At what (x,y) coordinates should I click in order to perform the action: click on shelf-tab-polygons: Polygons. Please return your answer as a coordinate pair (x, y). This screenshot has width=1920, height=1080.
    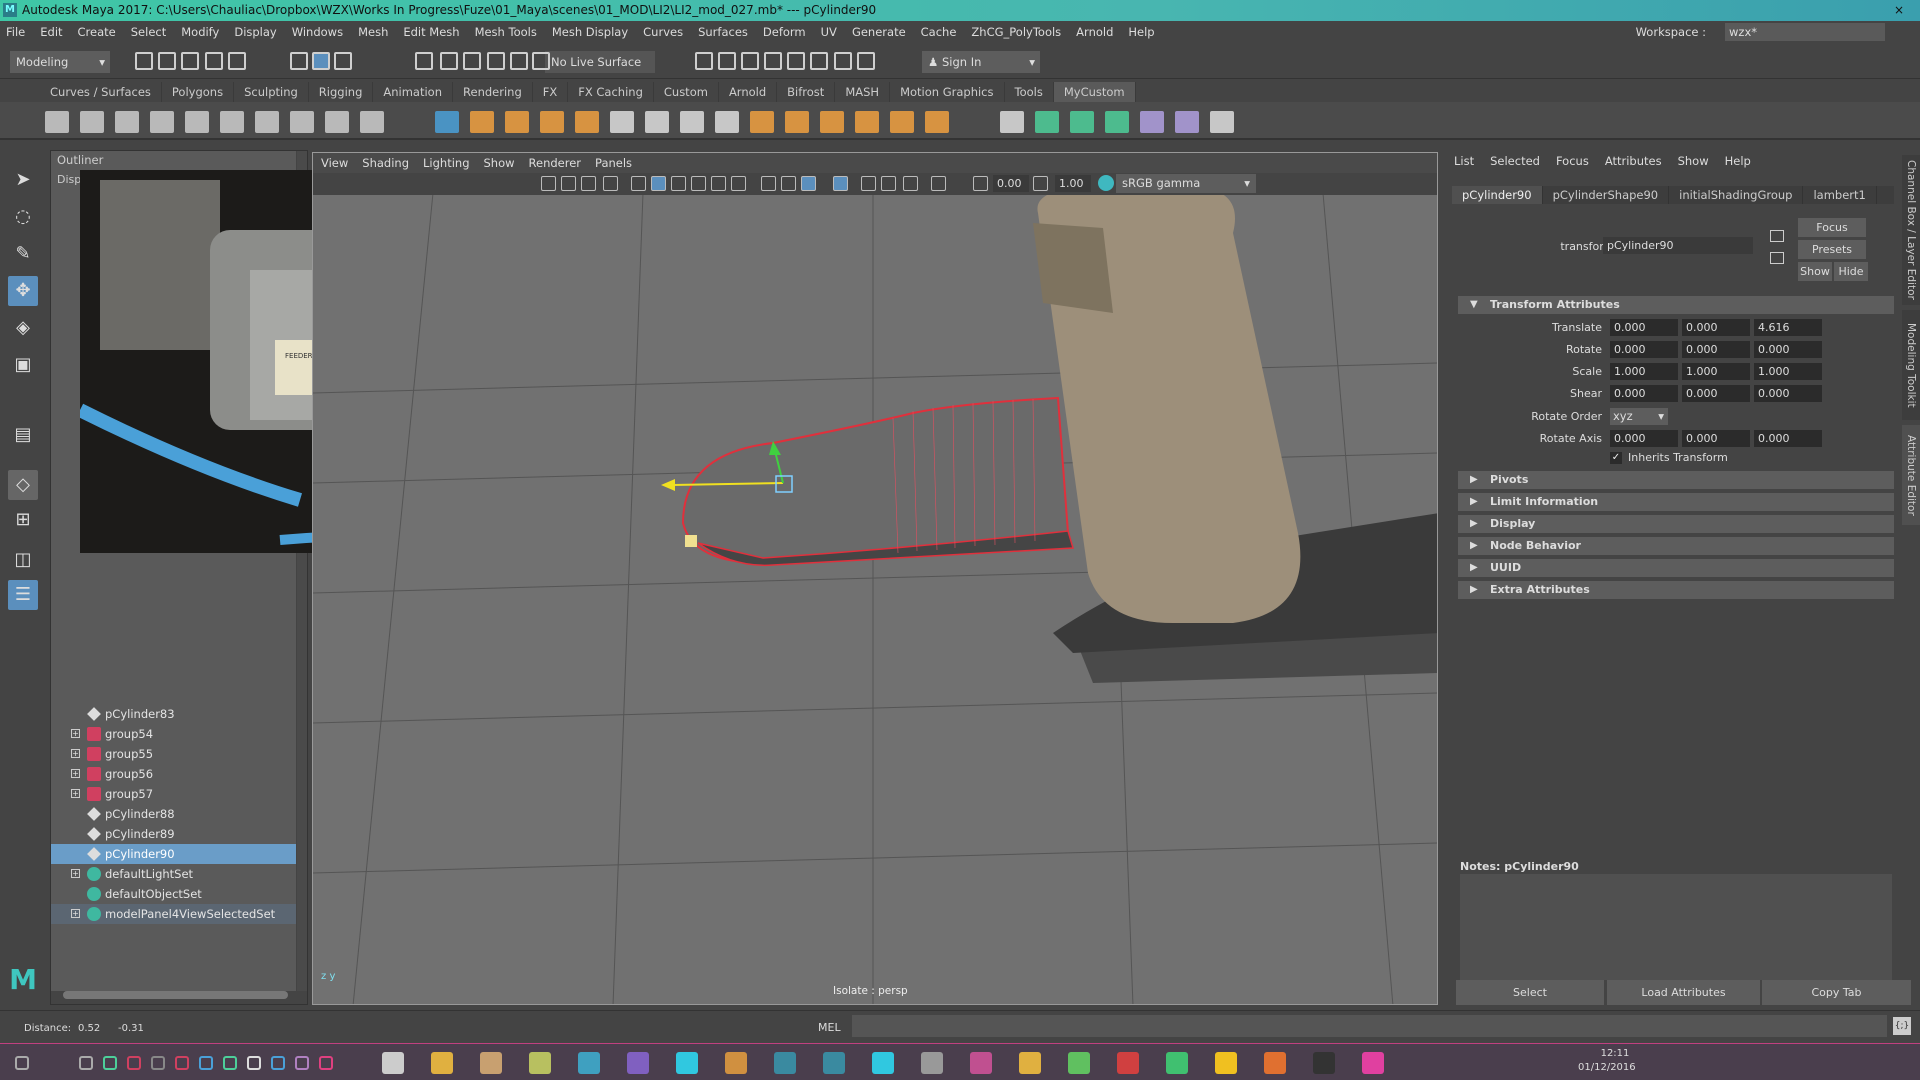
    Looking at the image, I should click on (198, 92).